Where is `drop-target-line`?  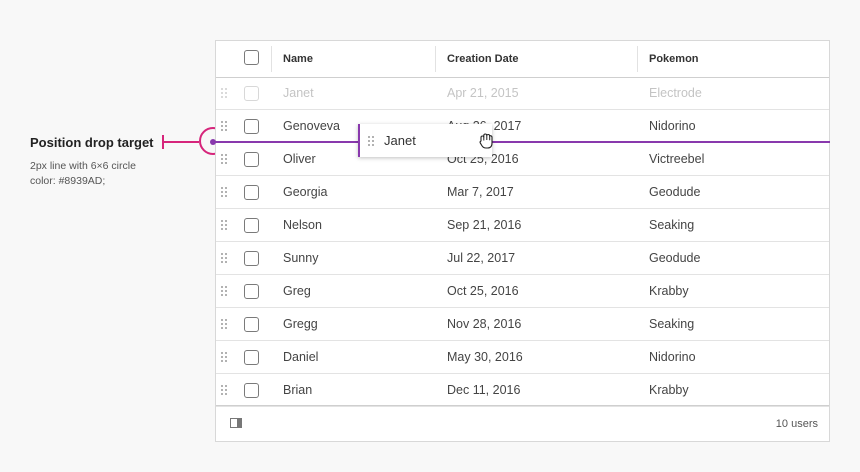
drop-target-line is located at coordinates (522, 142).